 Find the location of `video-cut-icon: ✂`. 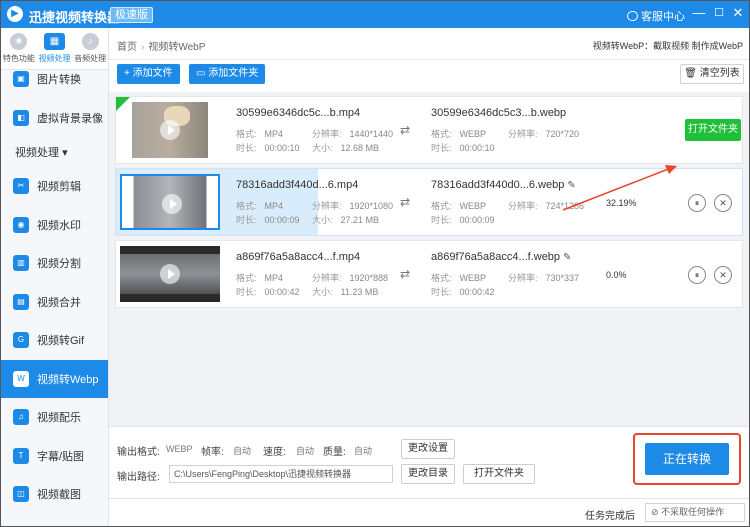

video-cut-icon: ✂ is located at coordinates (21, 186).